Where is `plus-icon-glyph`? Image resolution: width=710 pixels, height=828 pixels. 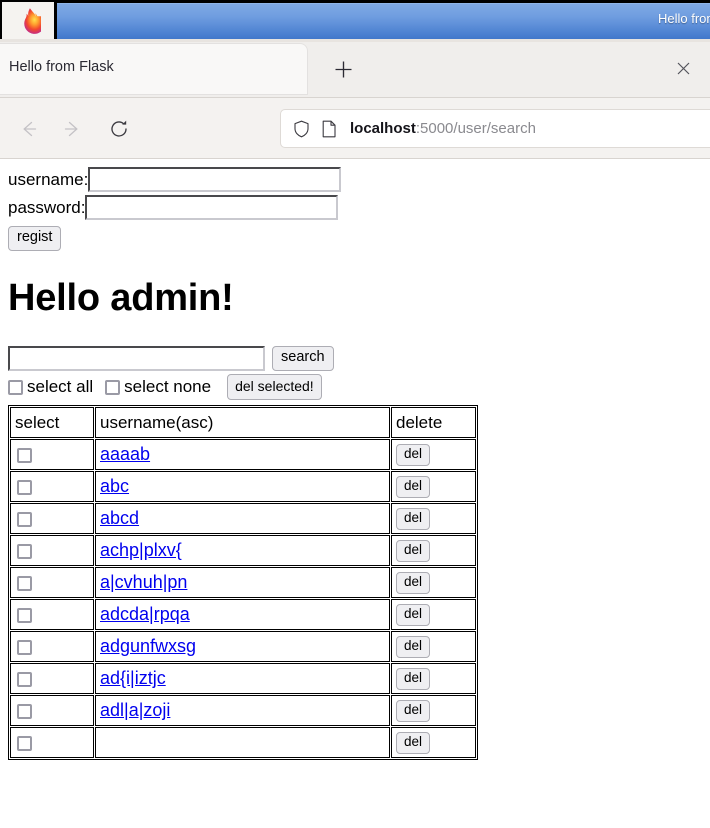 plus-icon-glyph is located at coordinates (343, 69).